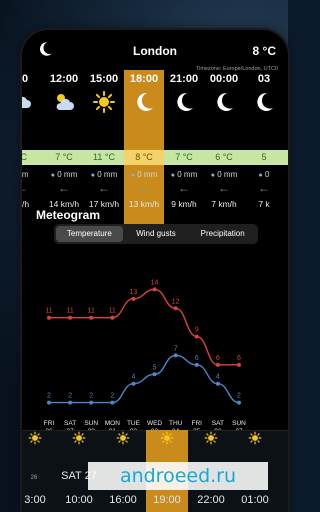 The image size is (320, 512). Describe the element at coordinates (264, 79) in the screenshot. I see `hour-time: 03` at that location.